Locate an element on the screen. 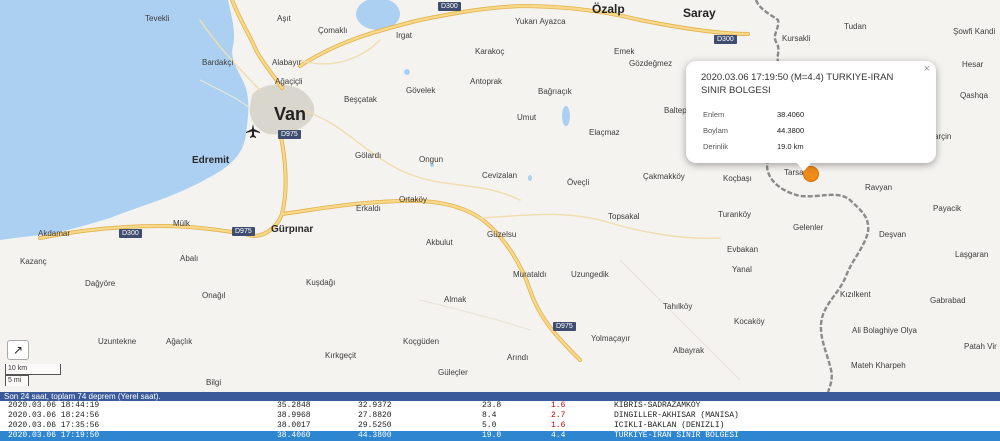 This screenshot has height=441, width=1000. place-label: Turanköy is located at coordinates (735, 214).